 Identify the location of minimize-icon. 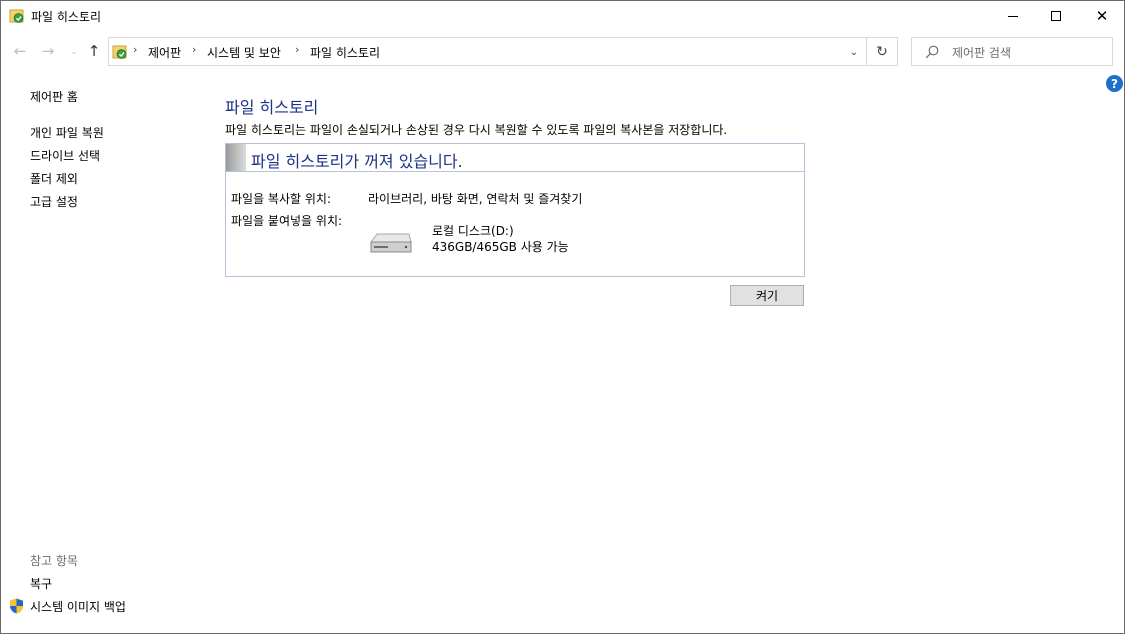
(1013, 16).